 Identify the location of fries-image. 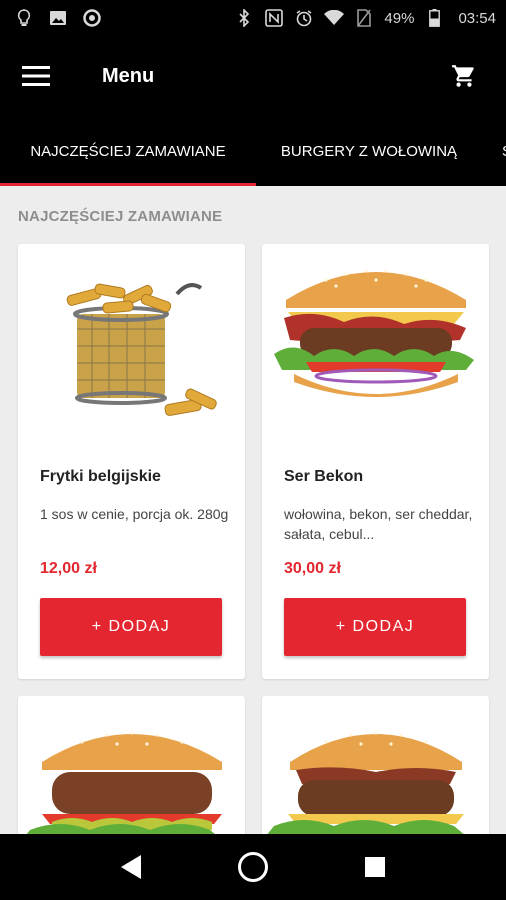
(131, 339).